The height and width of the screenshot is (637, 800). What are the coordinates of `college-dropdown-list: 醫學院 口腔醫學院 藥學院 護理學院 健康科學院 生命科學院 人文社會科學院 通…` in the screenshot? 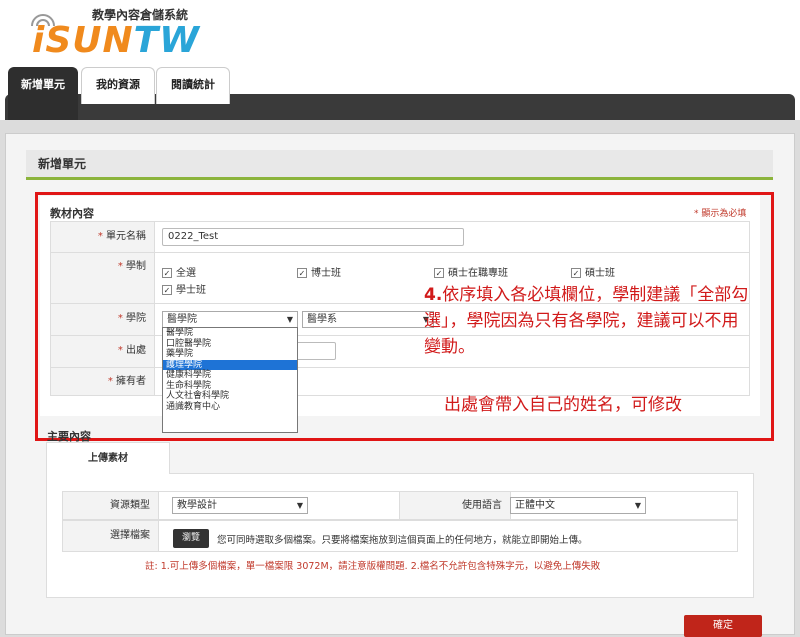 It's located at (230, 380).